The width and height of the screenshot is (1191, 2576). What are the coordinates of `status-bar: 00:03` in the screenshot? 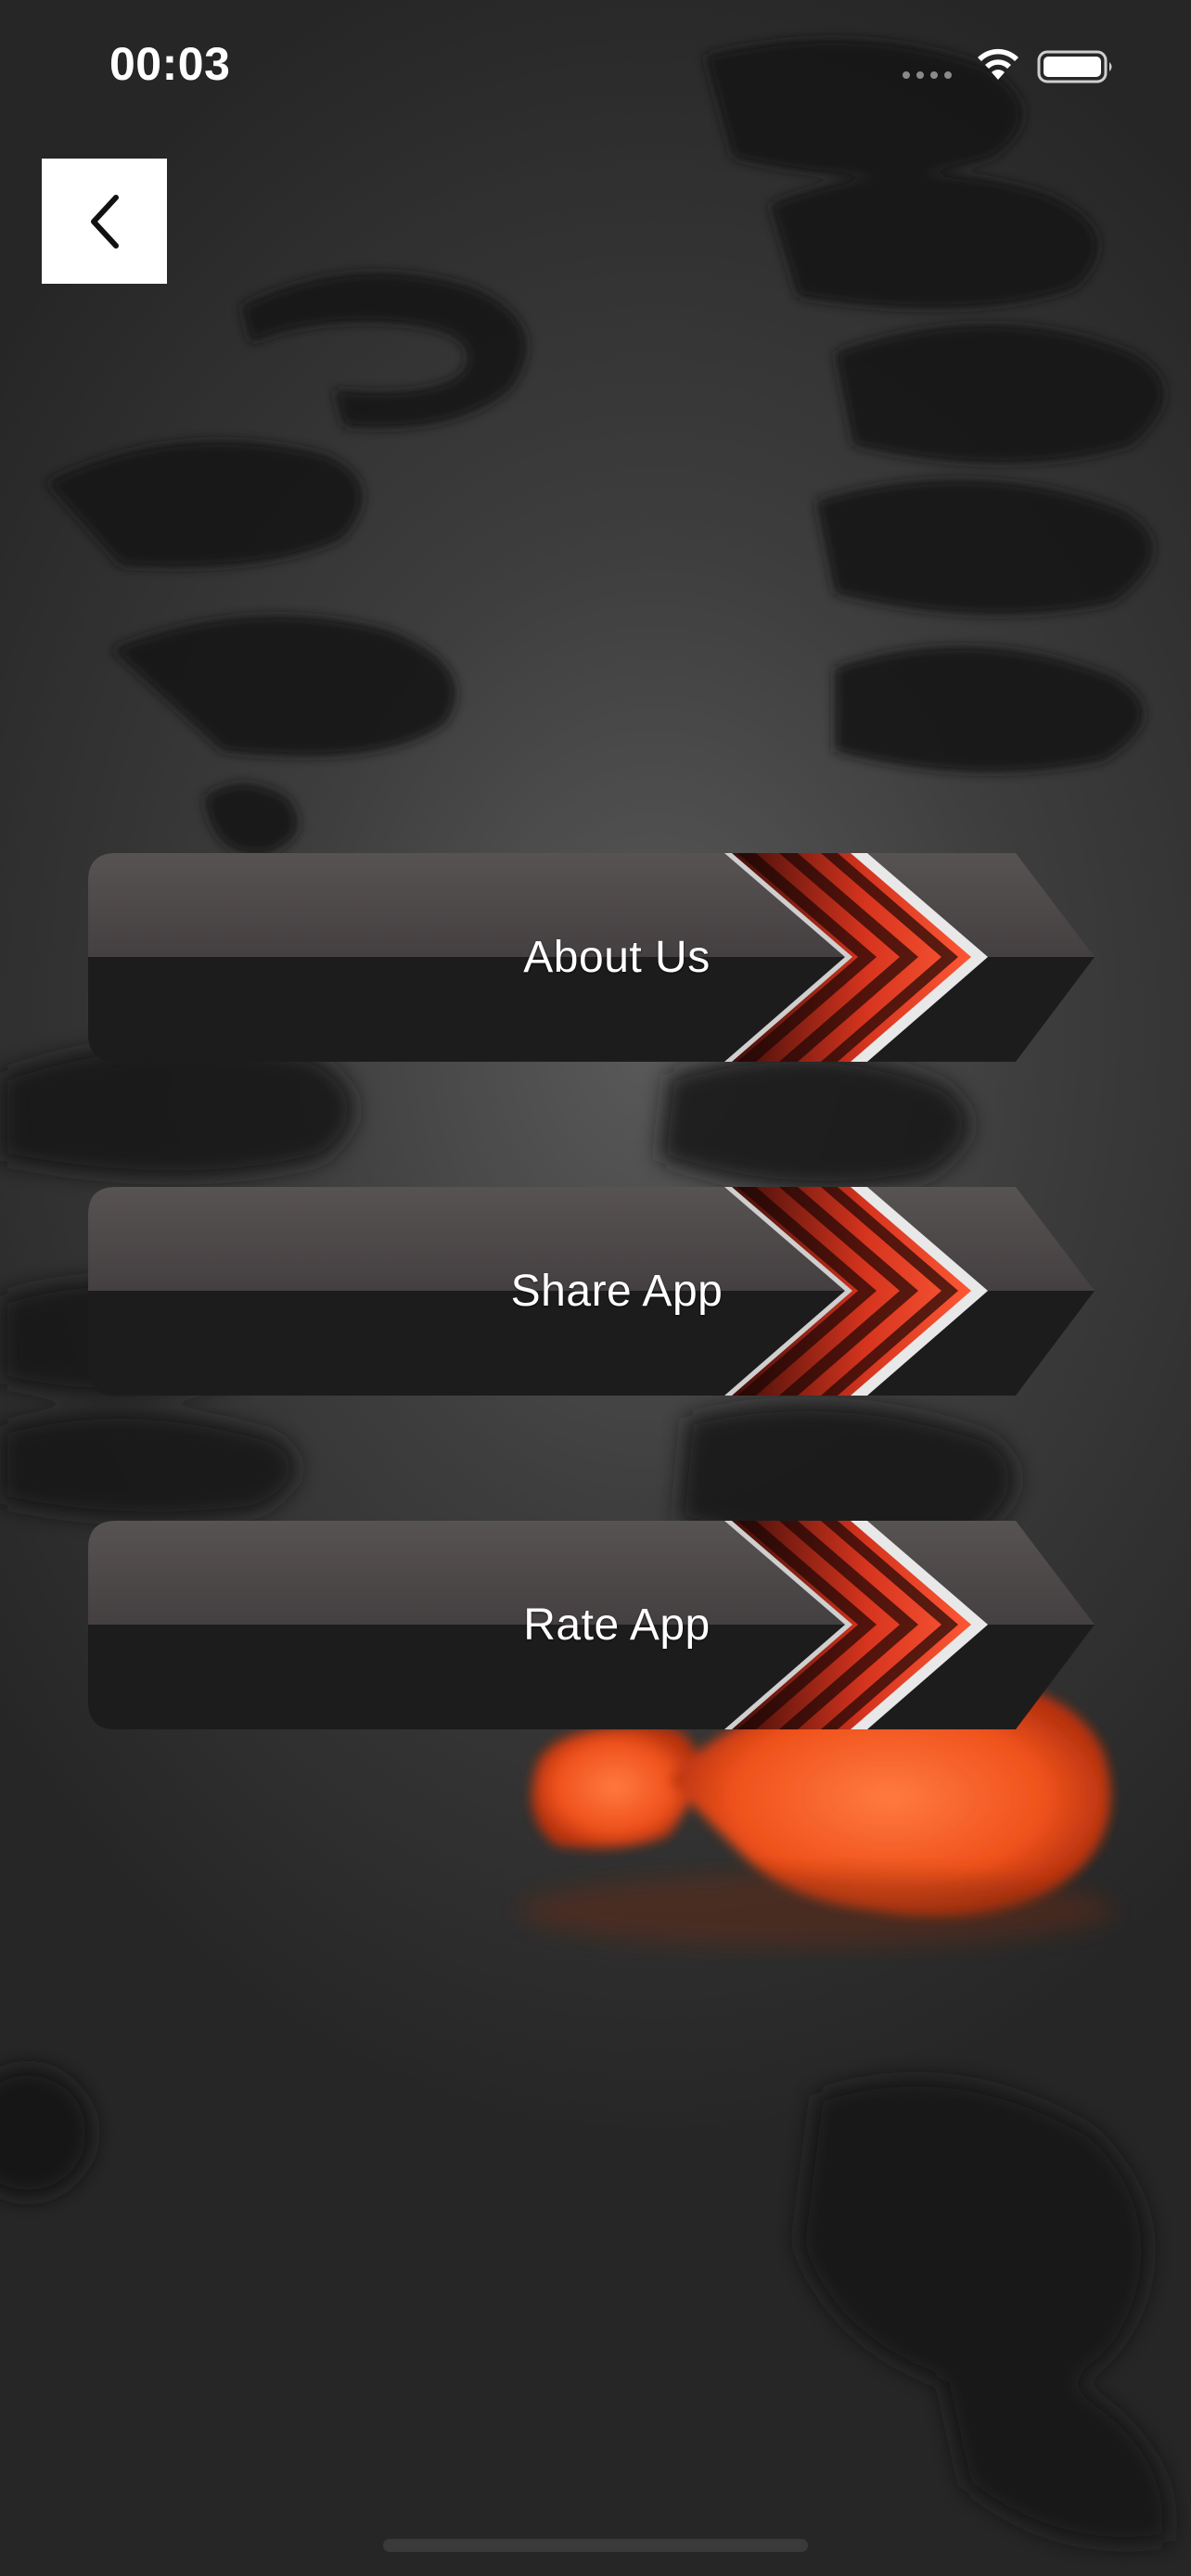 It's located at (595, 65).